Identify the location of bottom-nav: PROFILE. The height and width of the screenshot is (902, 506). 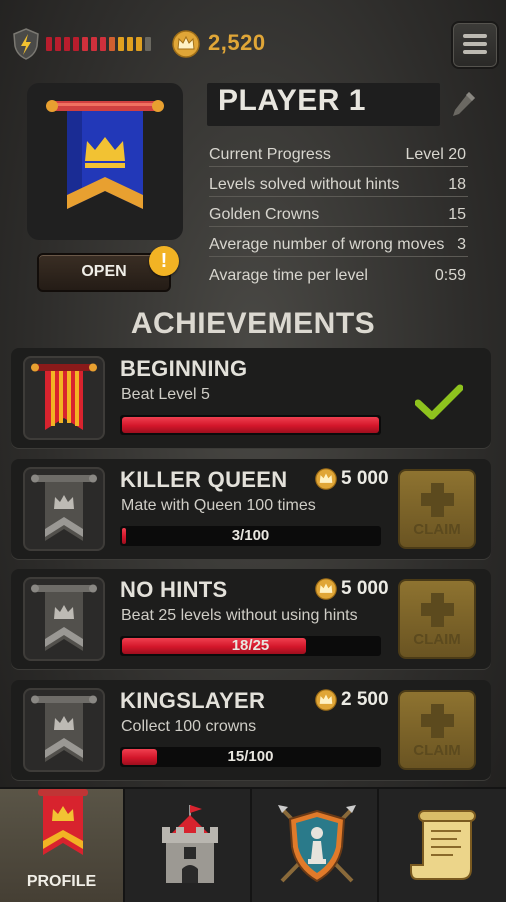
(253, 844).